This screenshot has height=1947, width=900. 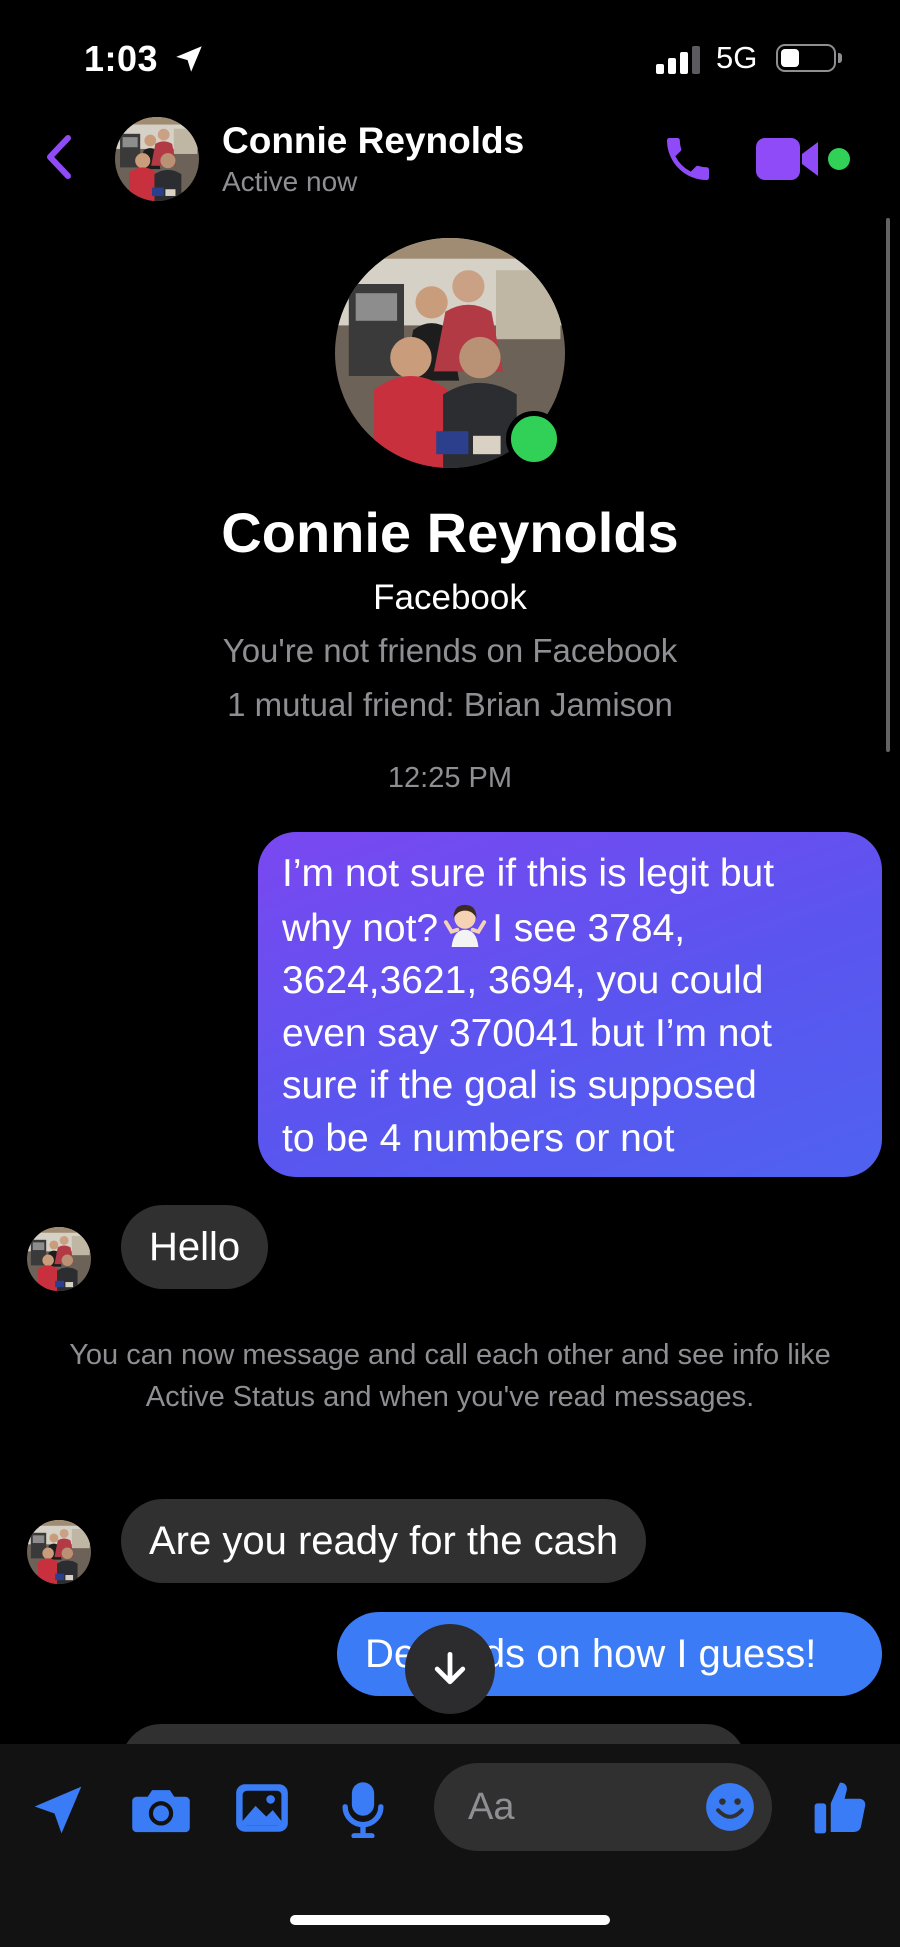 I want to click on online-indicator, so click(x=534, y=439).